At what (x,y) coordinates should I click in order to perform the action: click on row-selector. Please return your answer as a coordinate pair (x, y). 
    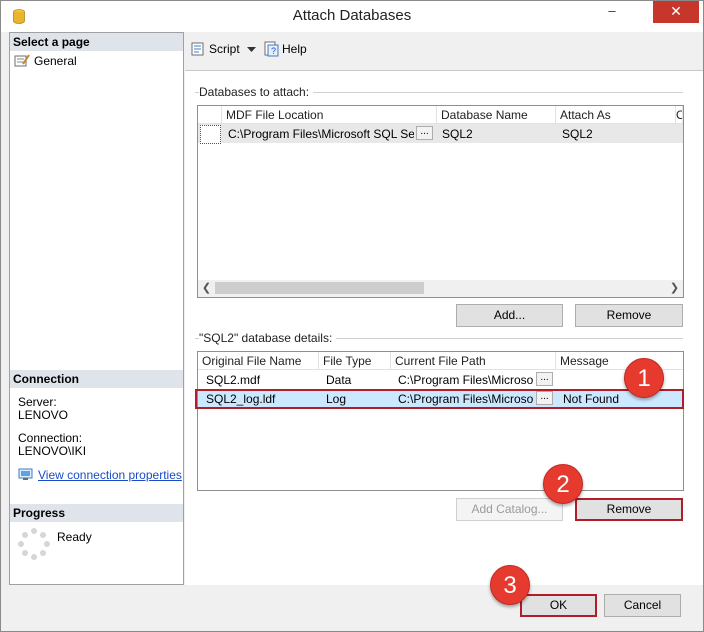
    Looking at the image, I should click on (210, 134).